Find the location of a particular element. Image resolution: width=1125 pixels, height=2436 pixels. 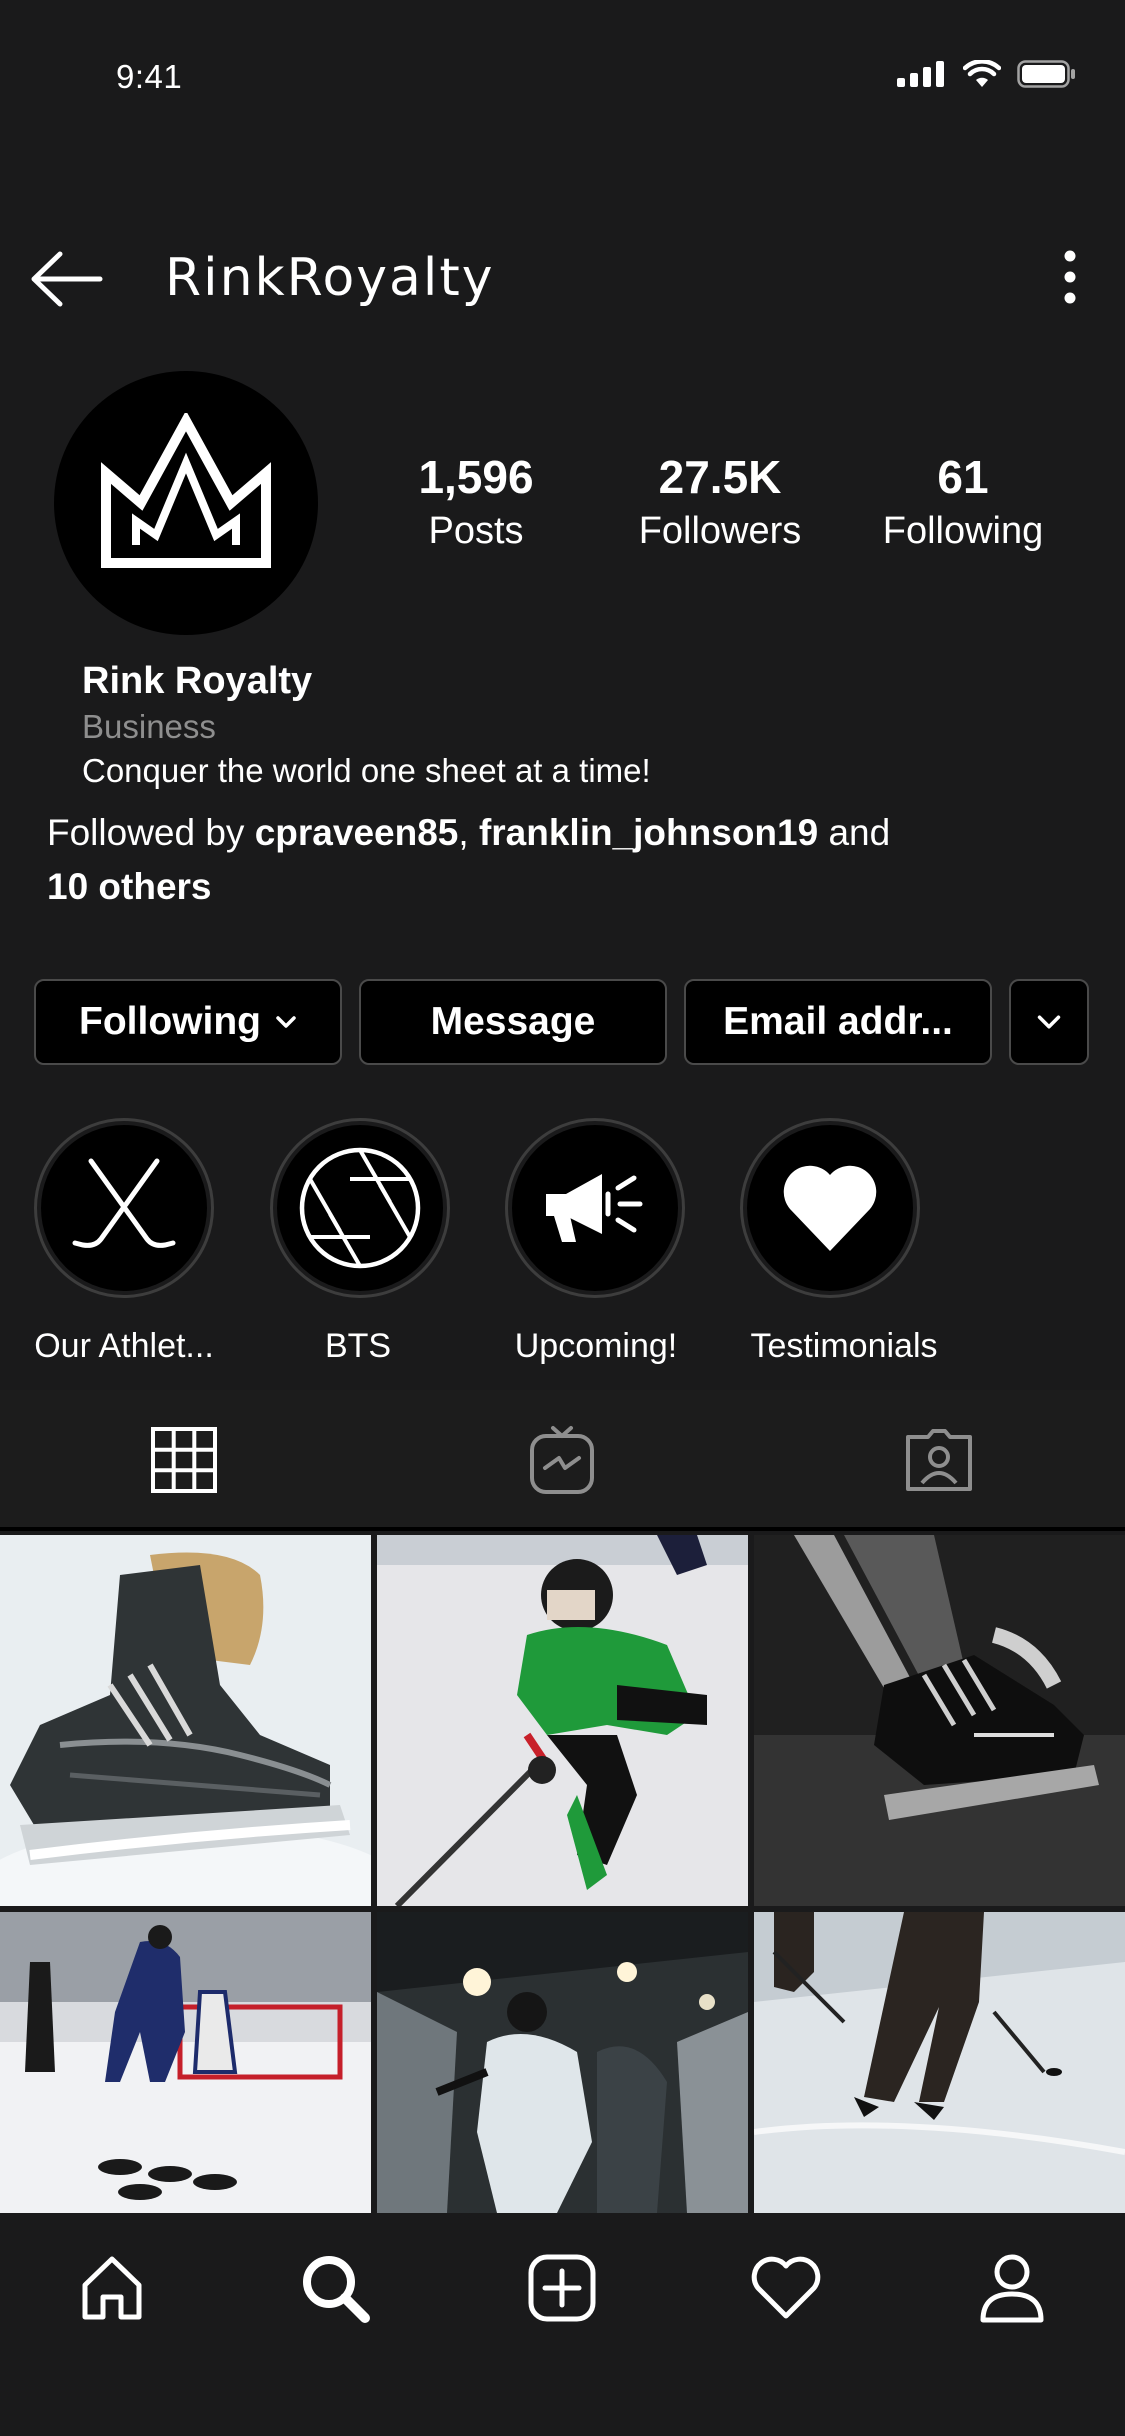

igtv-icon is located at coordinates (562, 1460).